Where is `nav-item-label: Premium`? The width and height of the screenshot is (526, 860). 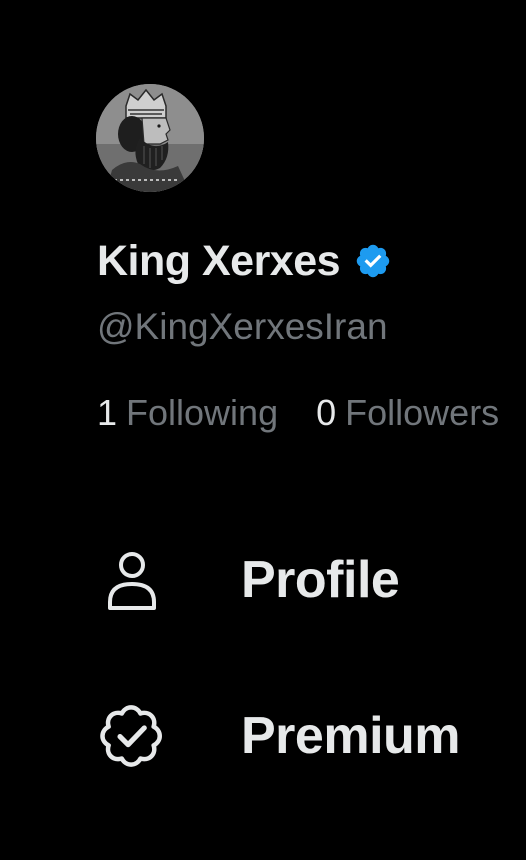 nav-item-label: Premium is located at coordinates (351, 736).